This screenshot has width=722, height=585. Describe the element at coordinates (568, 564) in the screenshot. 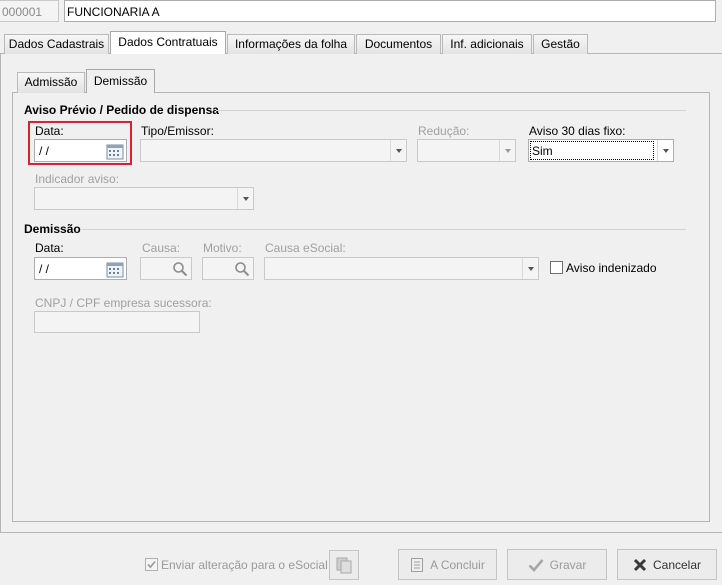

I see `gravar-label: Gravar` at that location.